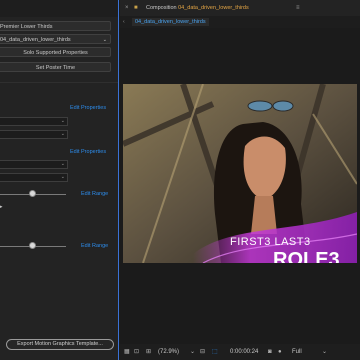 The width and height of the screenshot is (360, 360). I want to click on composition-tab: Composition 04_data_driven_lower_thirds, so click(197, 8).